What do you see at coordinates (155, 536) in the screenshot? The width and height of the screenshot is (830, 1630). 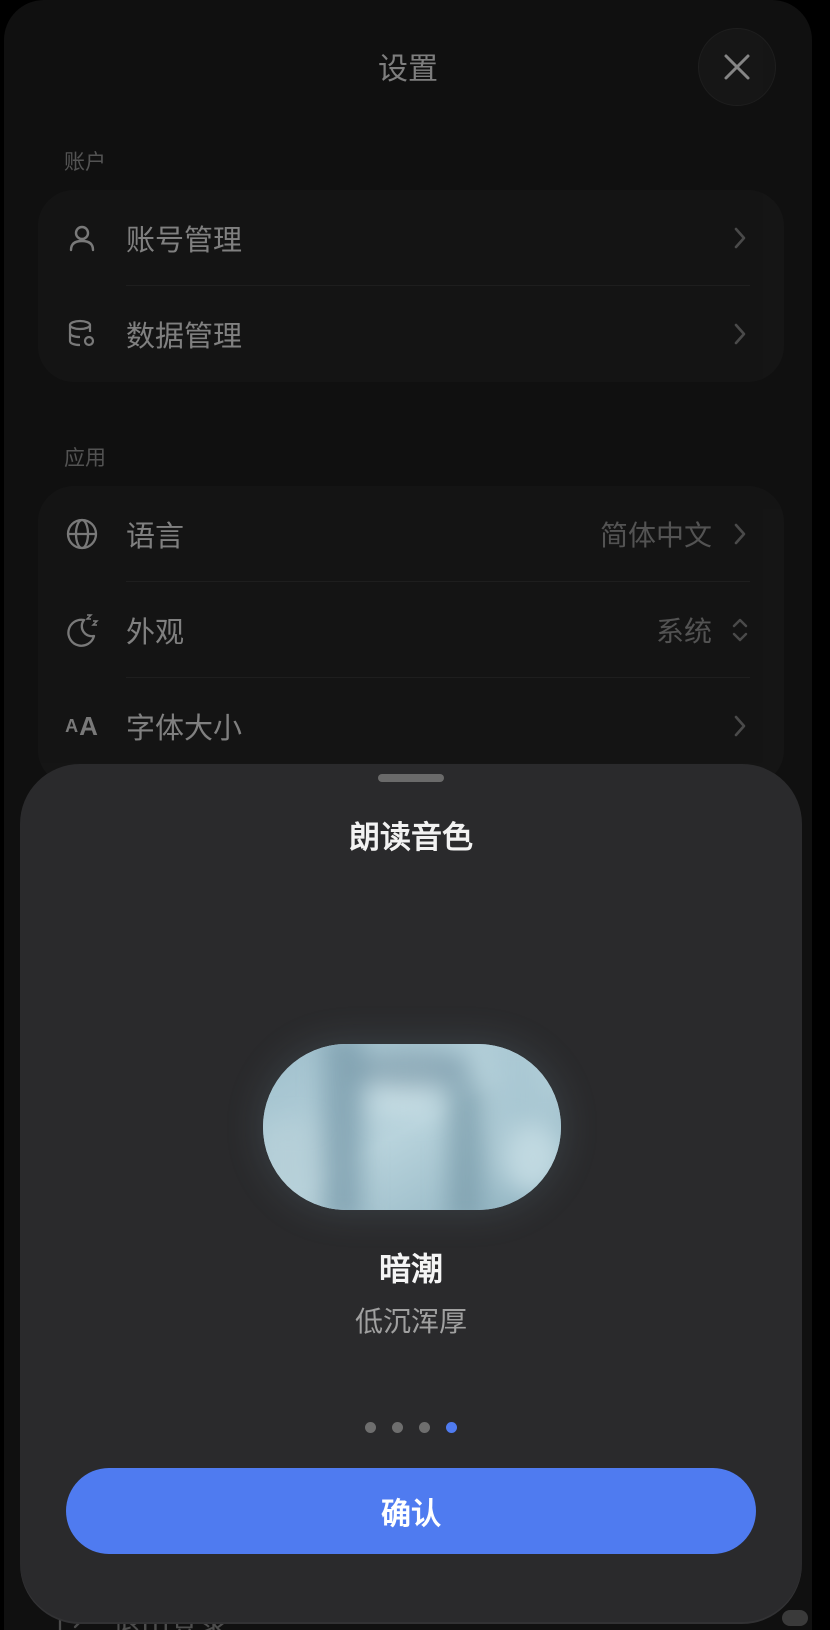 I see `row-label: 语言` at bounding box center [155, 536].